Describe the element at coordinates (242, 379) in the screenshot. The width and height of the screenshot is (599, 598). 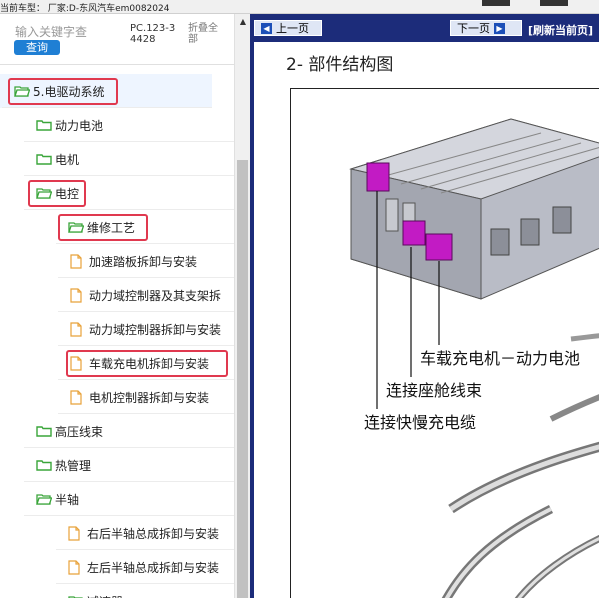
I see `scroll-thumb` at that location.